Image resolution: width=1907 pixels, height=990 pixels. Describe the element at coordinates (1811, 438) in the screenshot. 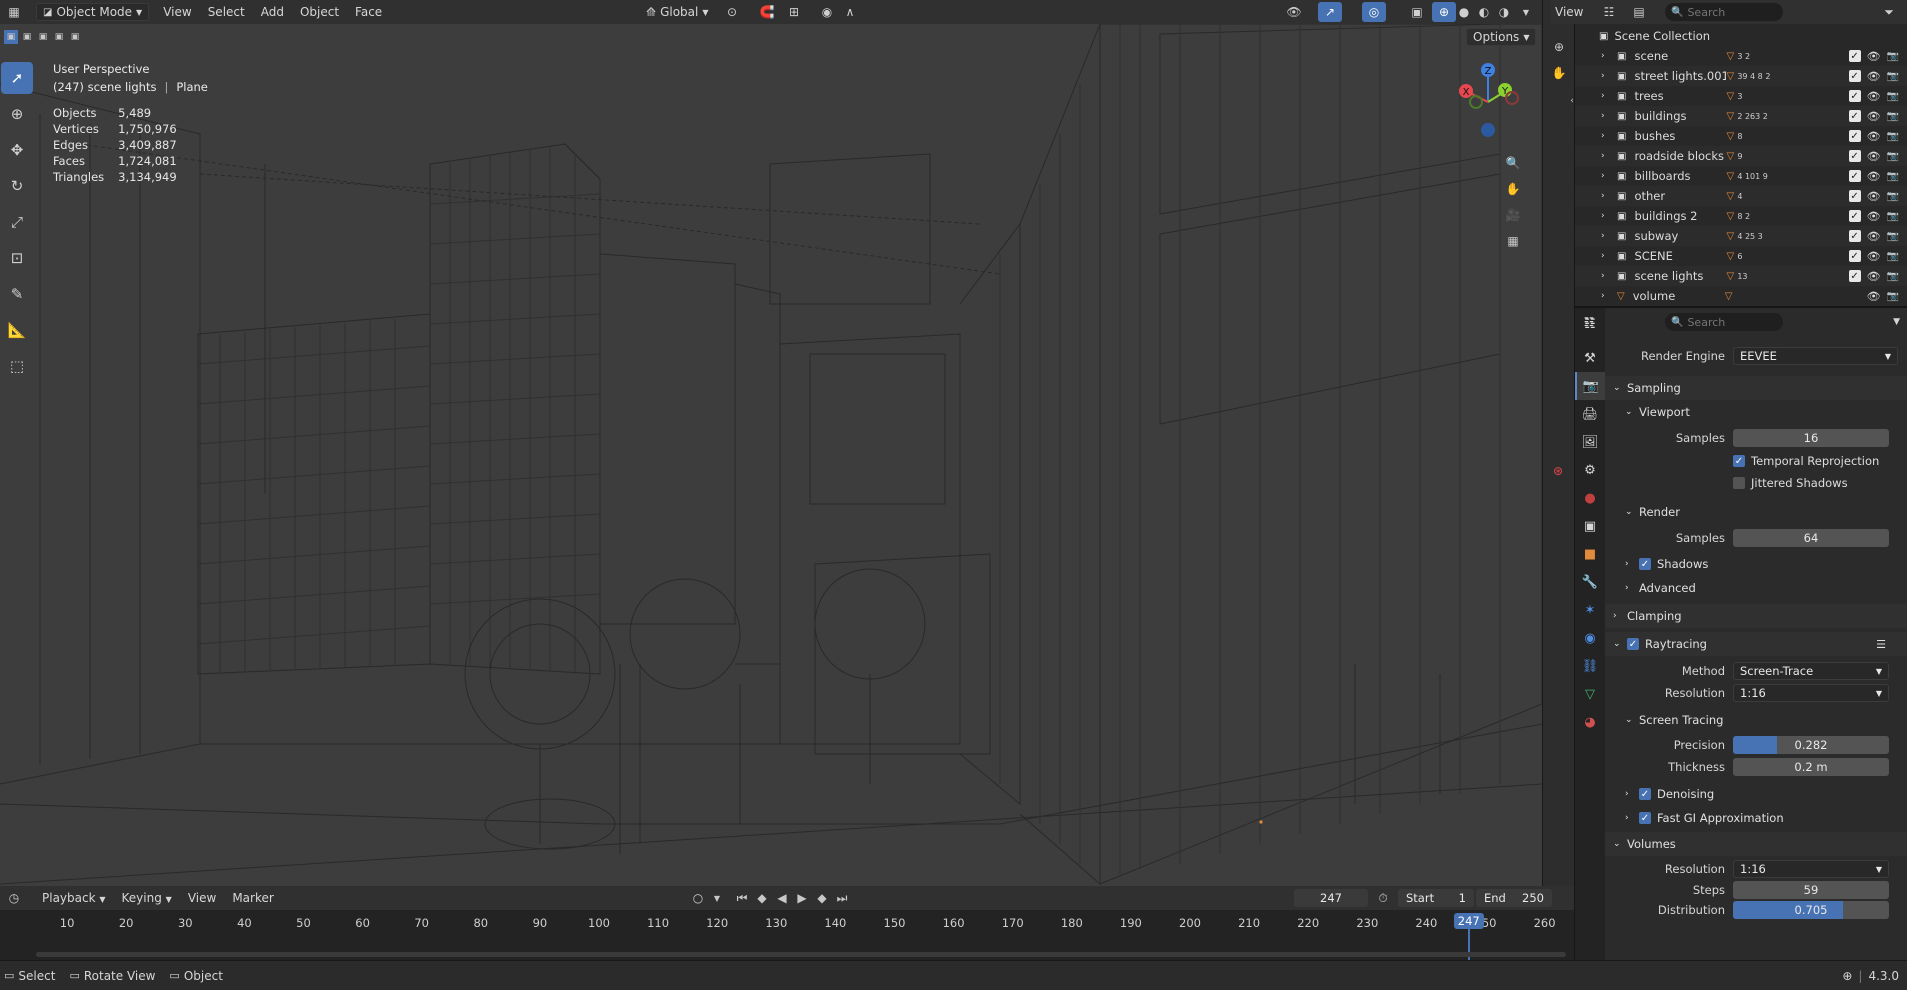

I see `viewport-samples-field: 16` at that location.